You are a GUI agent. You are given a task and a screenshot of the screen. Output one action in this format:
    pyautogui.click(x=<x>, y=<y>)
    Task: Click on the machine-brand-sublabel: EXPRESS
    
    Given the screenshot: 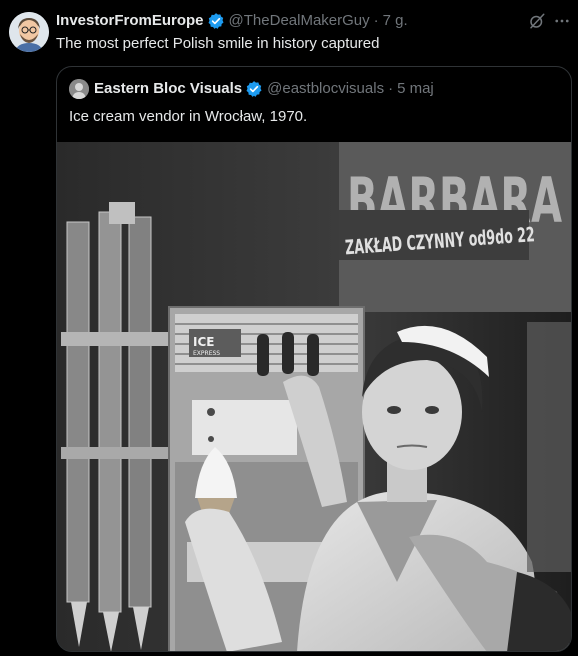 What is the action you would take?
    pyautogui.click(x=206, y=353)
    